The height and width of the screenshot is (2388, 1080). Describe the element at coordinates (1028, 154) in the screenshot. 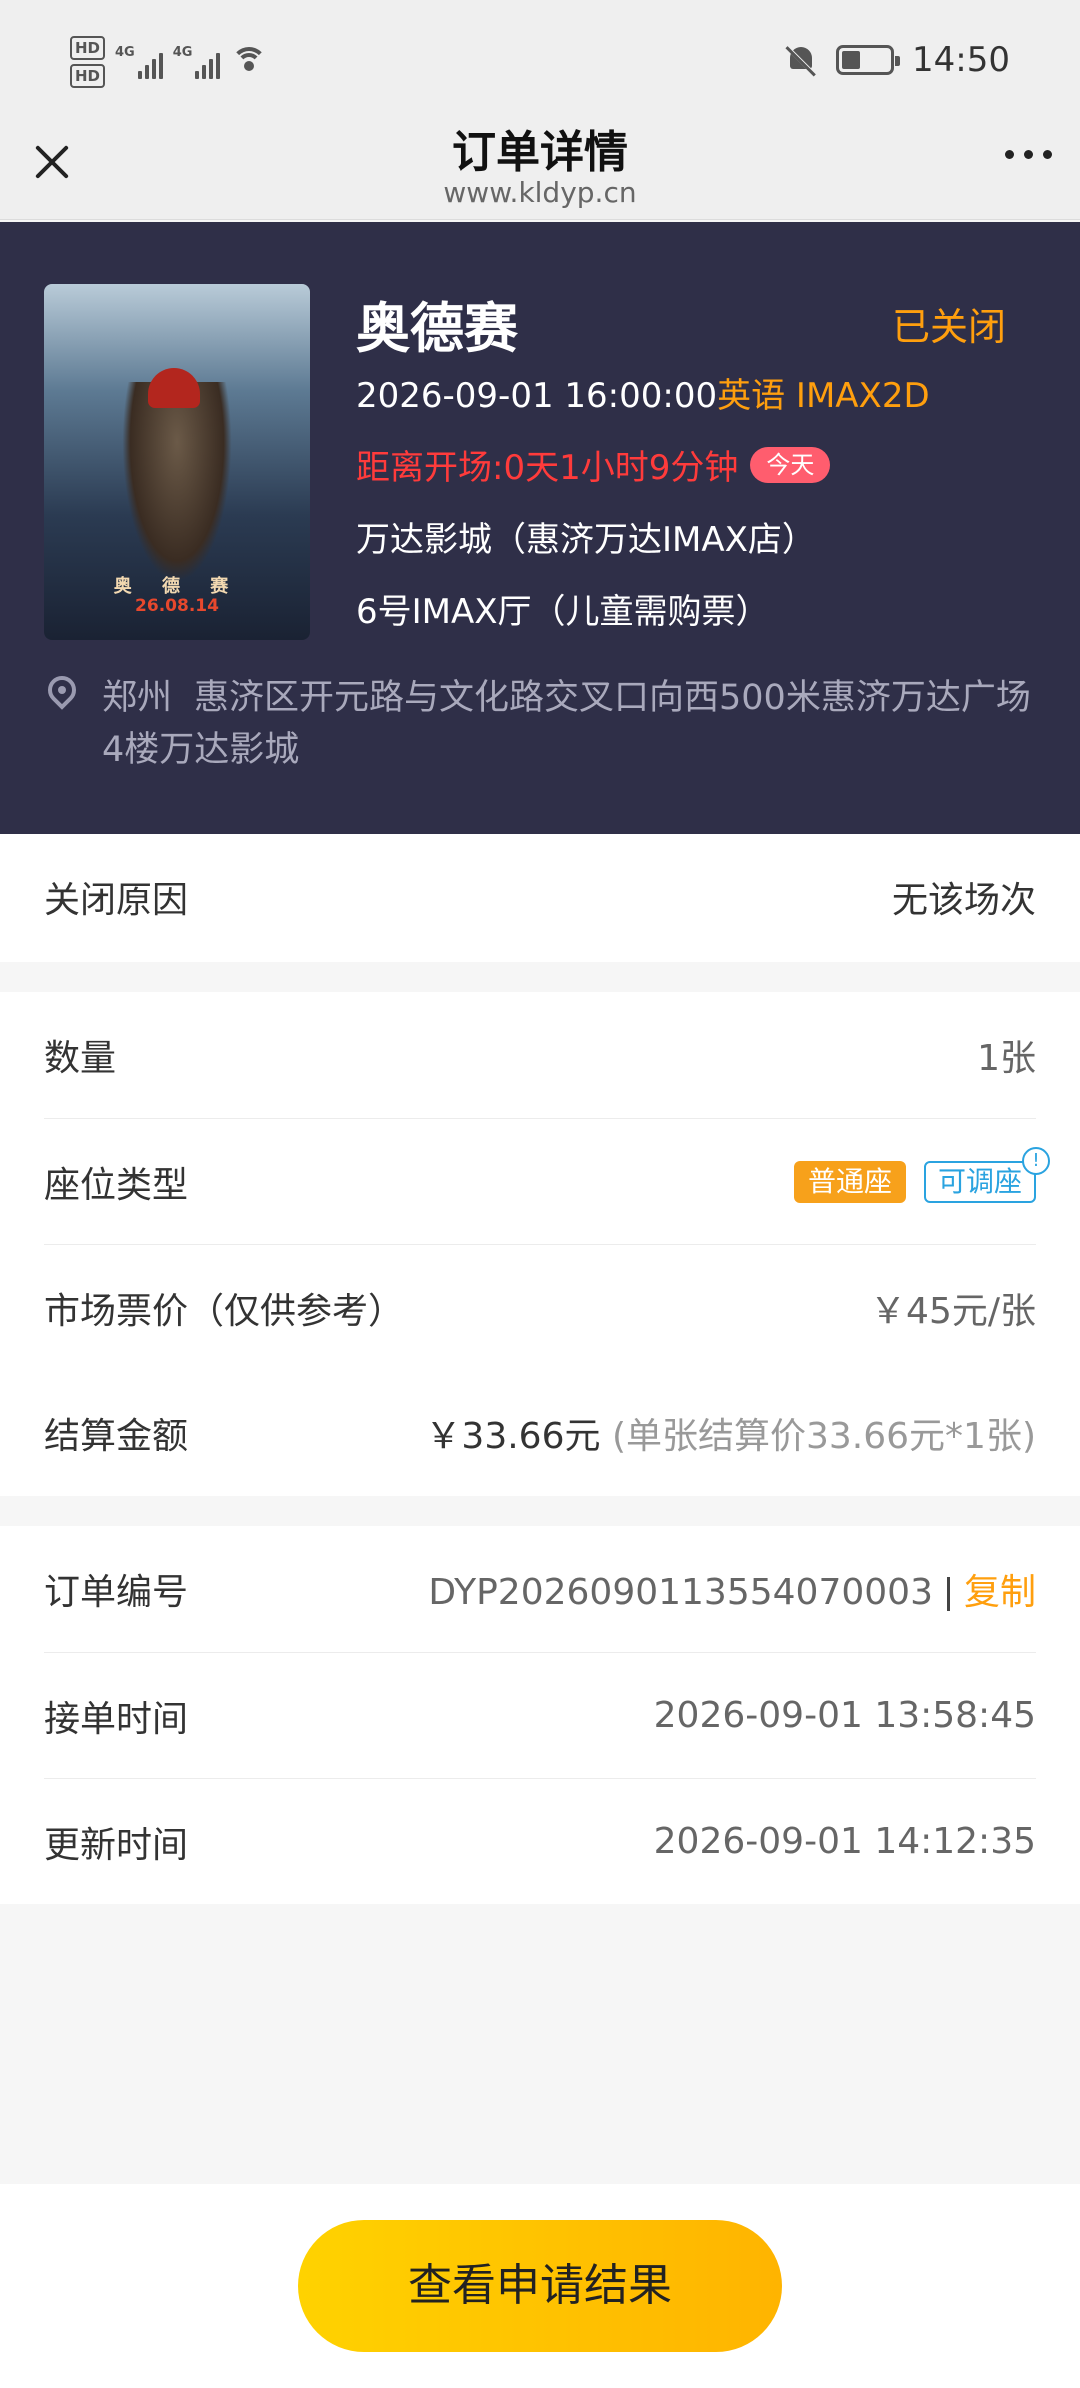

I see `more-icon` at that location.